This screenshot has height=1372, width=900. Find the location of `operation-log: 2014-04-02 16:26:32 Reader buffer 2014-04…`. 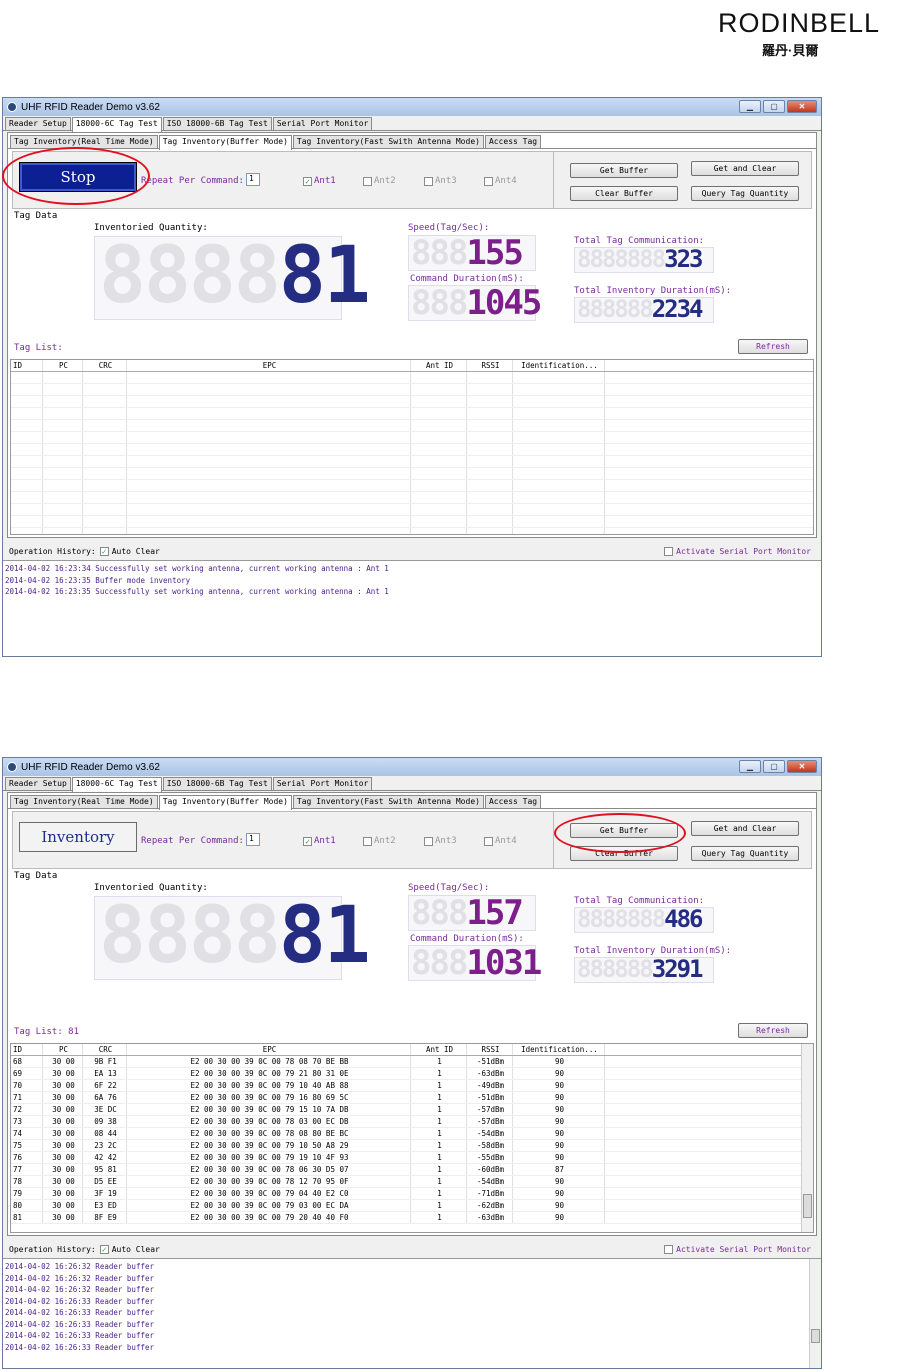

operation-log: 2014-04-02 16:26:32 Reader buffer 2014-04… is located at coordinates (412, 1313).